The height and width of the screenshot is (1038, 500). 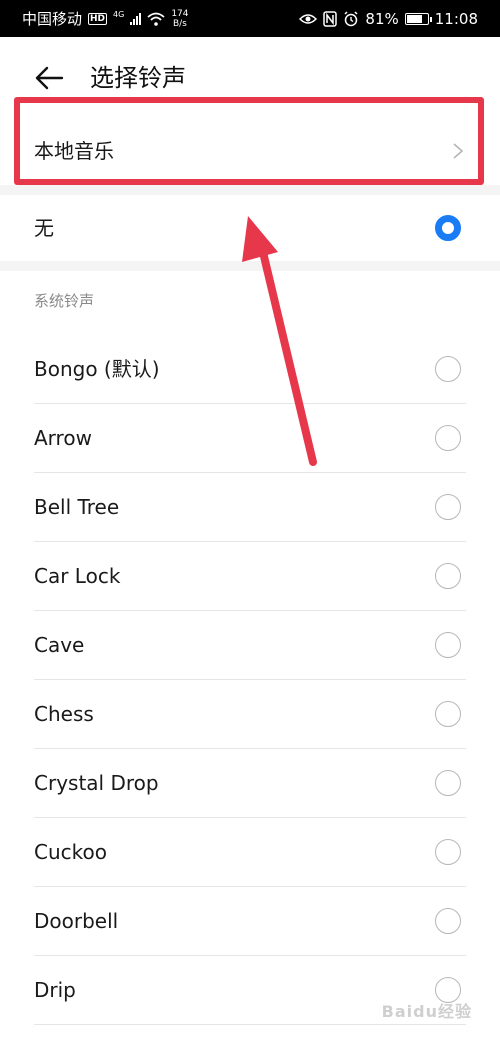 I want to click on ringtone-label: Doorbell, so click(x=76, y=921).